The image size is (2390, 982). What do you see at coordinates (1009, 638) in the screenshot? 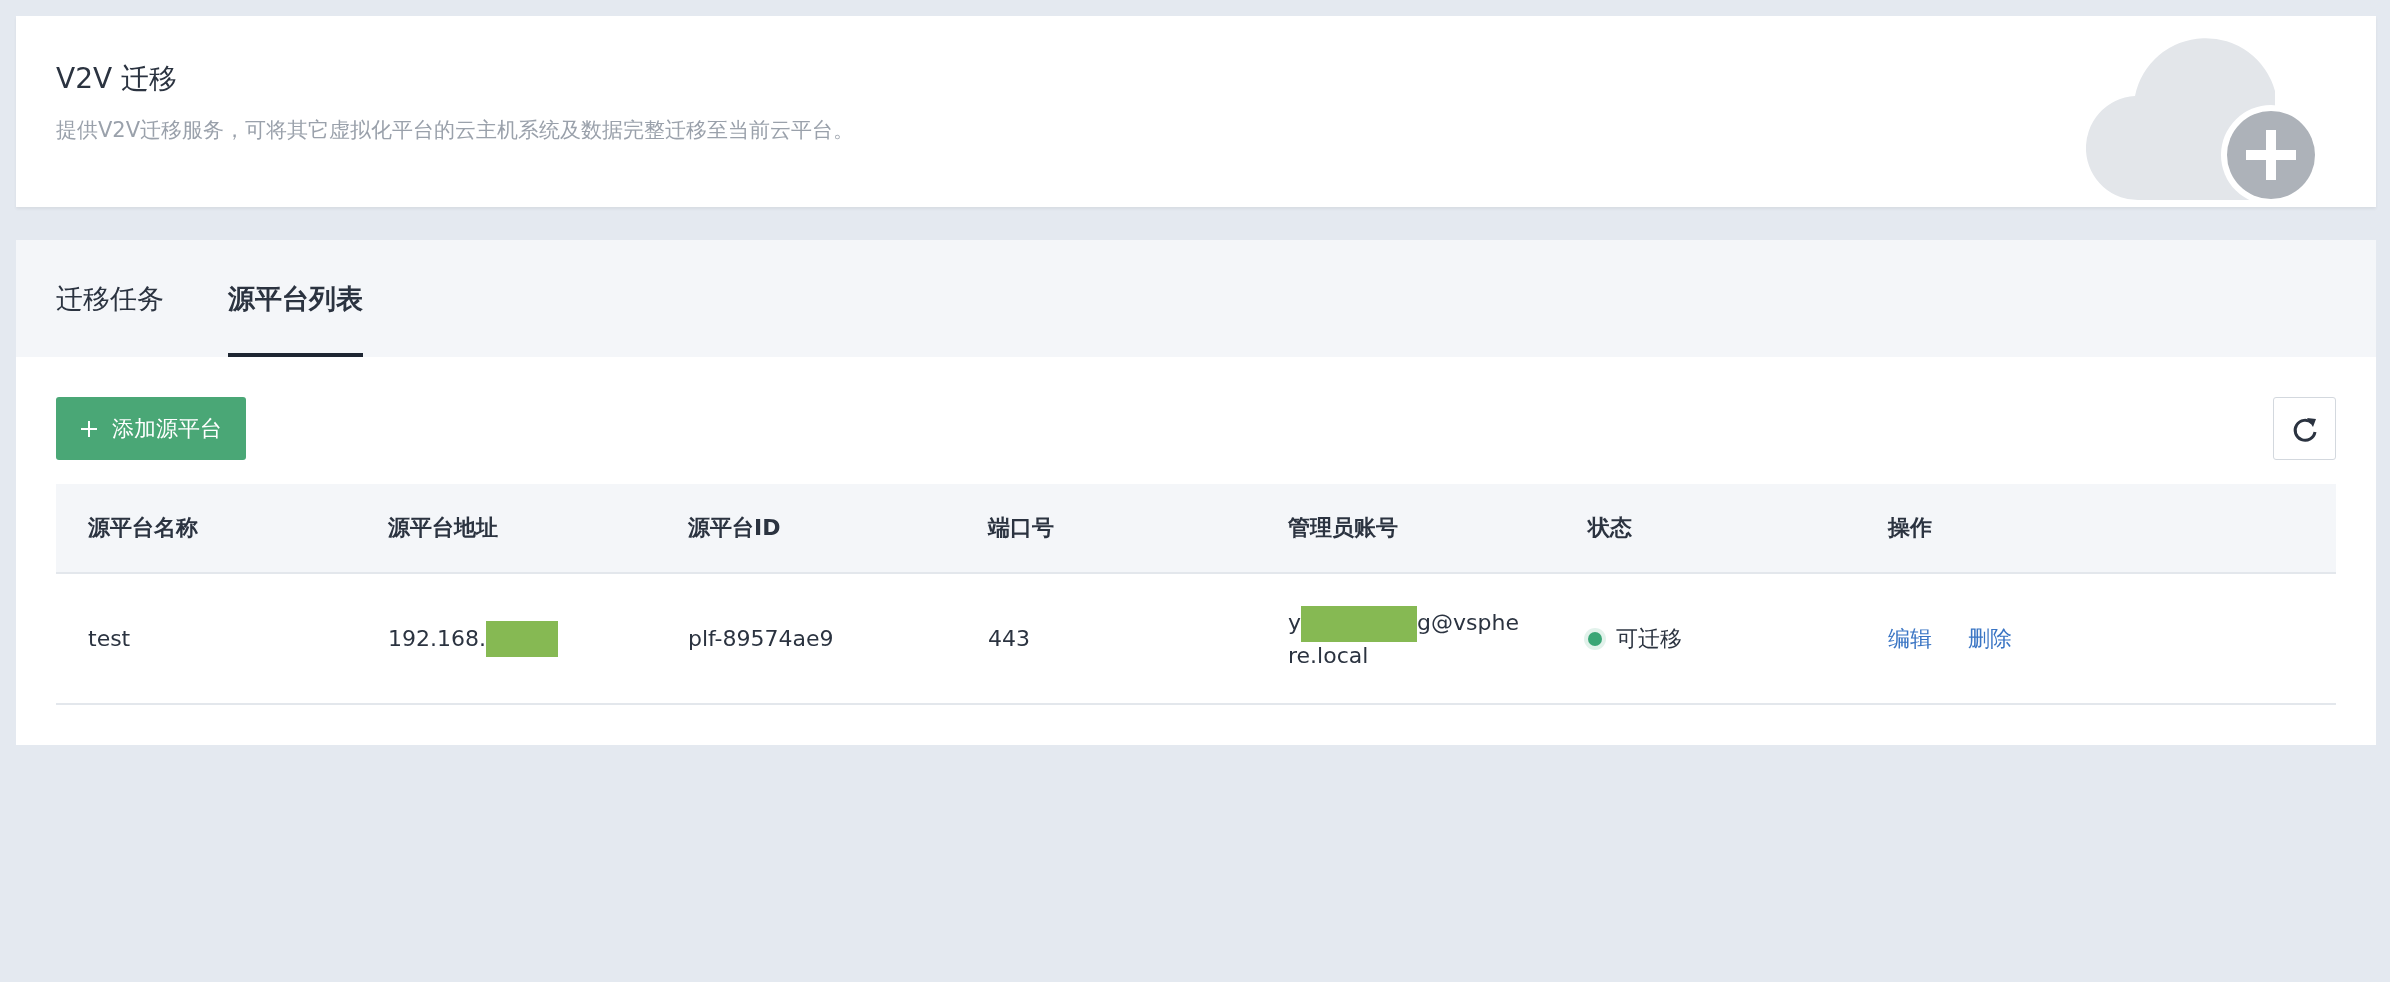
I see `table-cell-text: 443` at bounding box center [1009, 638].